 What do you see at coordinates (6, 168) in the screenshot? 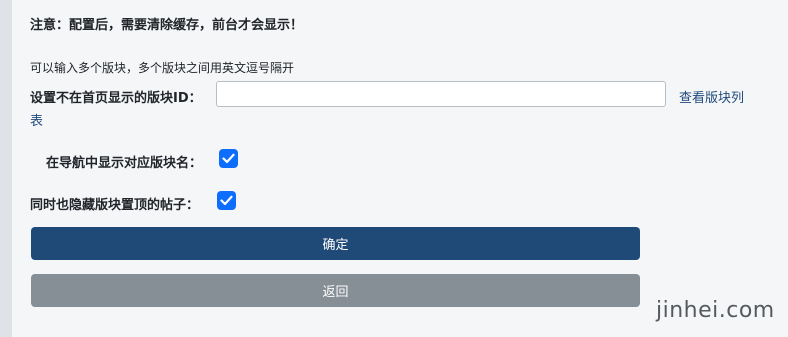
I see `left-rail` at bounding box center [6, 168].